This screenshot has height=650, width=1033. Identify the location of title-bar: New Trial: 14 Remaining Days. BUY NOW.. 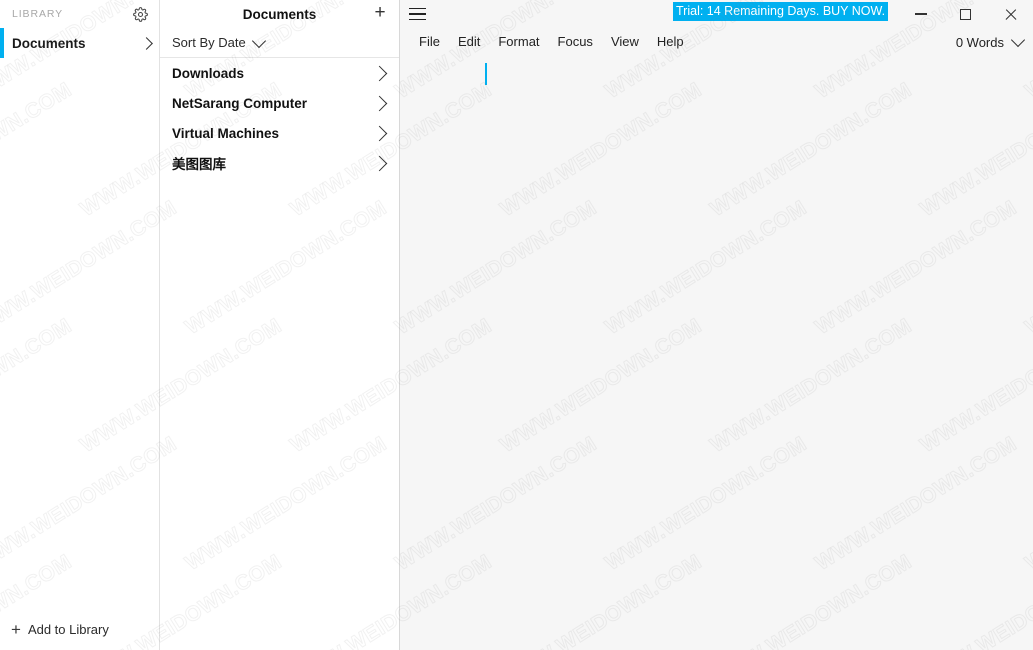
(716, 14).